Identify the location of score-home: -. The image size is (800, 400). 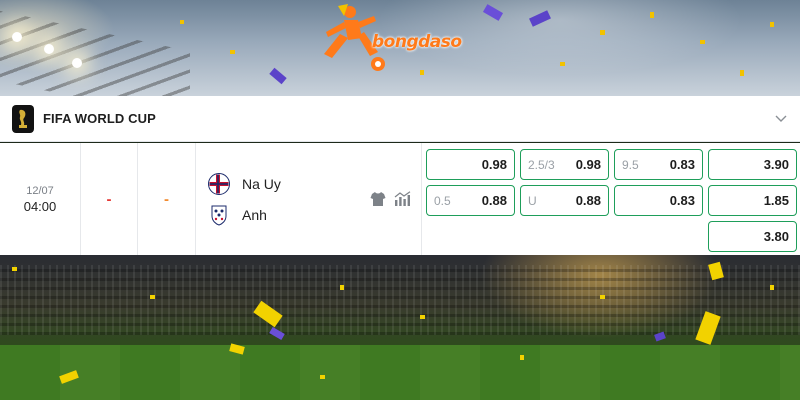
(109, 199).